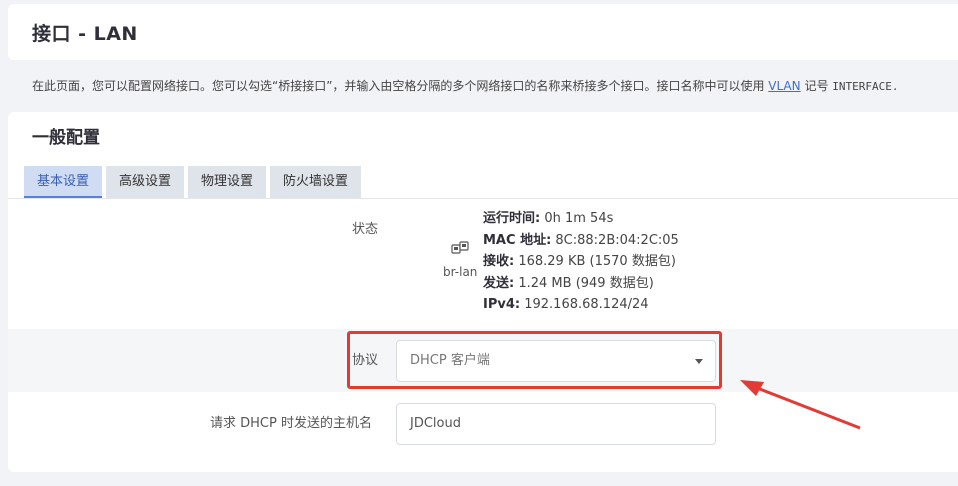  I want to click on hostname-input: JDCloud, so click(556, 424).